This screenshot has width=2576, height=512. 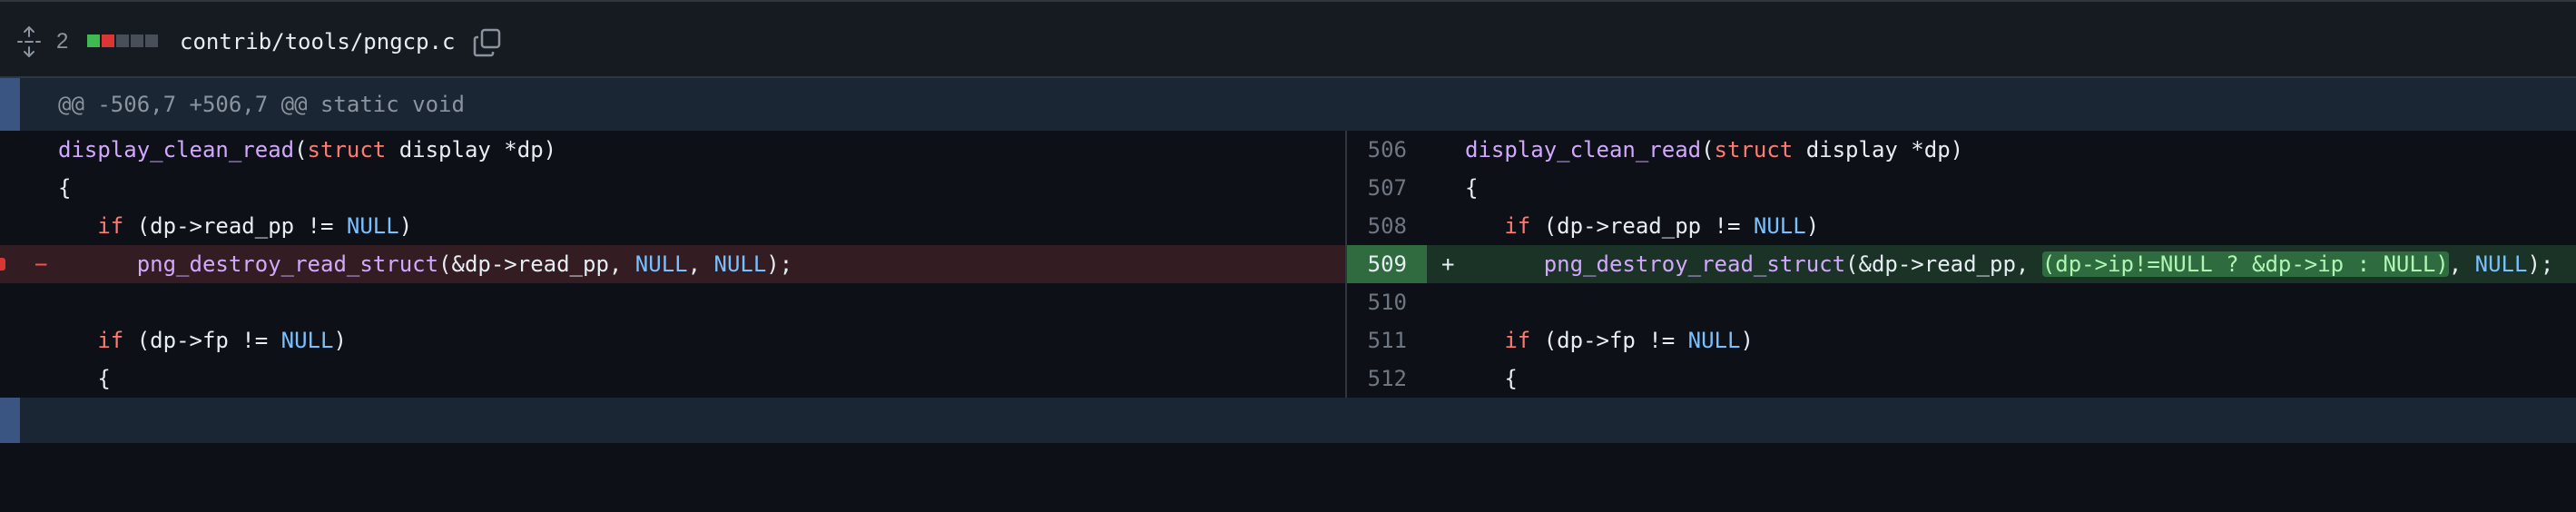 What do you see at coordinates (672, 150) in the screenshot?
I see `code-line: display_clean_read(struct display *dp)` at bounding box center [672, 150].